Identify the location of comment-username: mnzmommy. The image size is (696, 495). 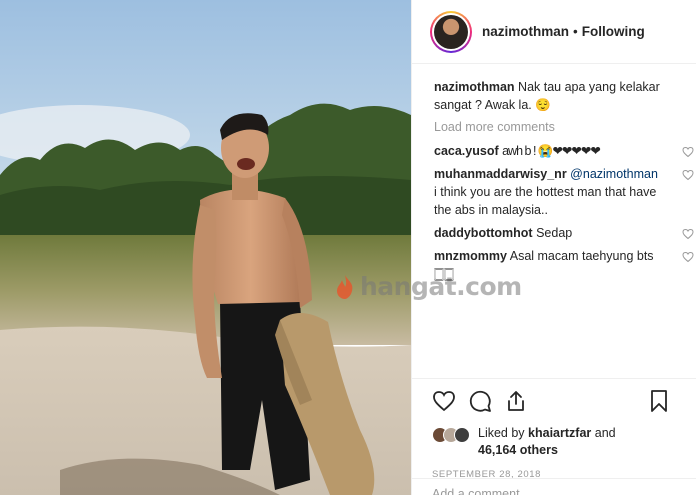
(470, 256).